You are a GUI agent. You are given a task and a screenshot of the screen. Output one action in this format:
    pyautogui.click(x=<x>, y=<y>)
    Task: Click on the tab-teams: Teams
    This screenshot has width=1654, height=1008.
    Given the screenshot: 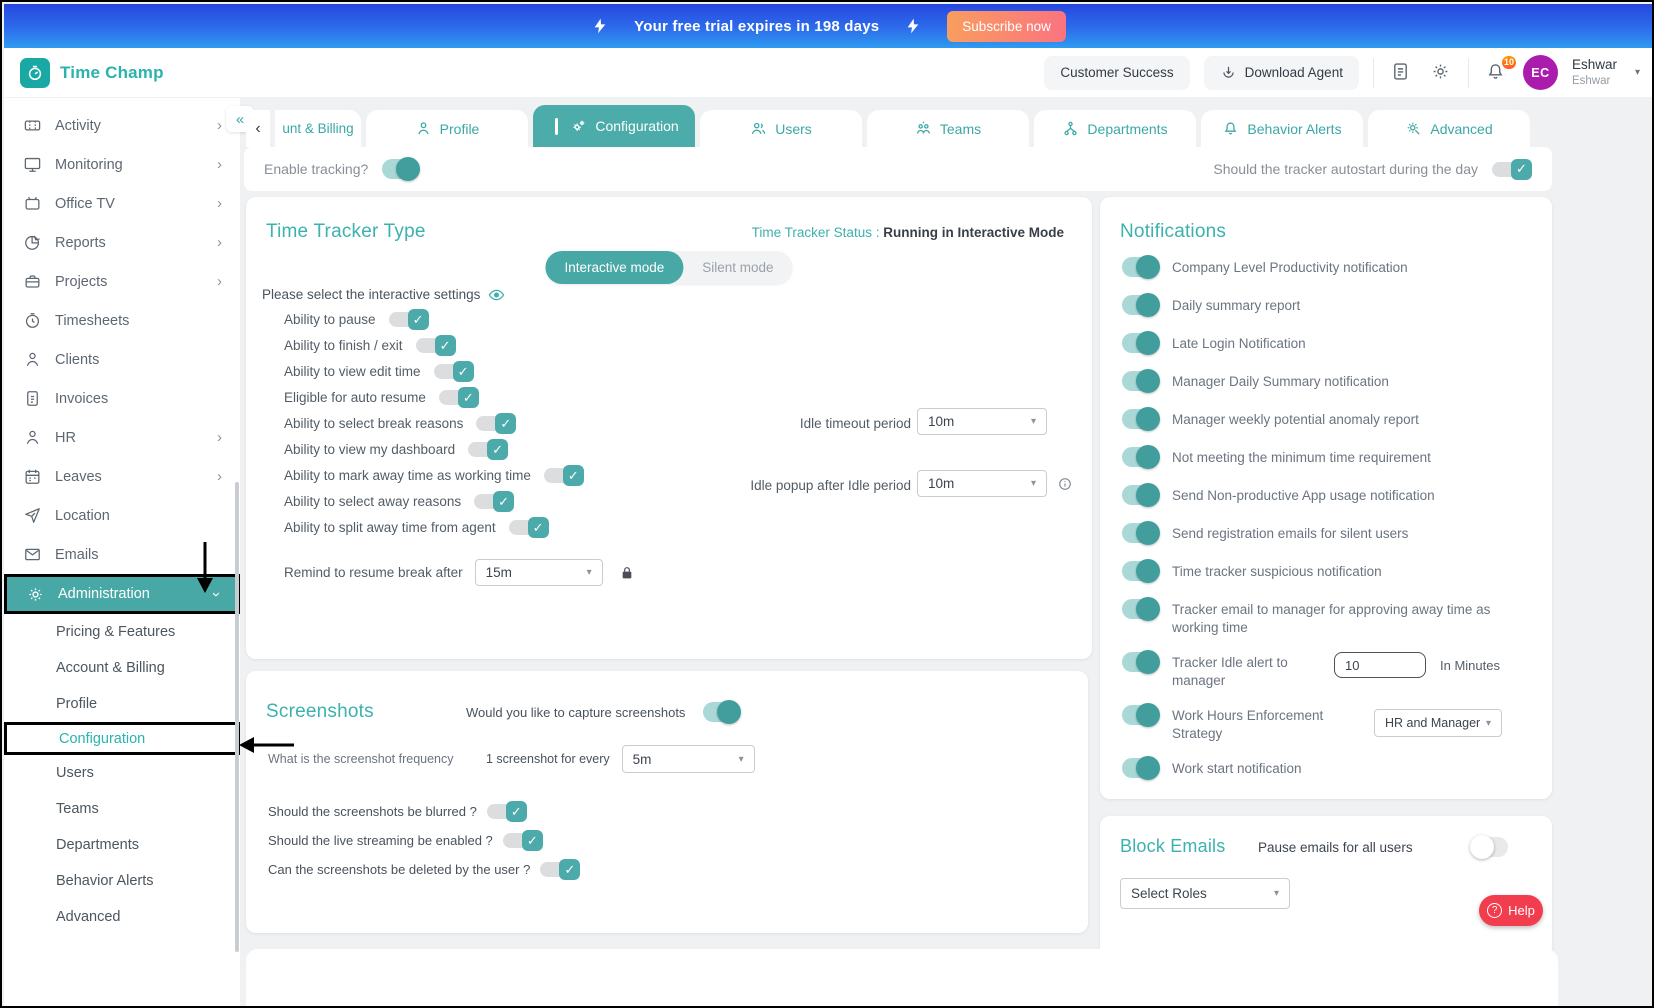 What is the action you would take?
    pyautogui.click(x=948, y=128)
    